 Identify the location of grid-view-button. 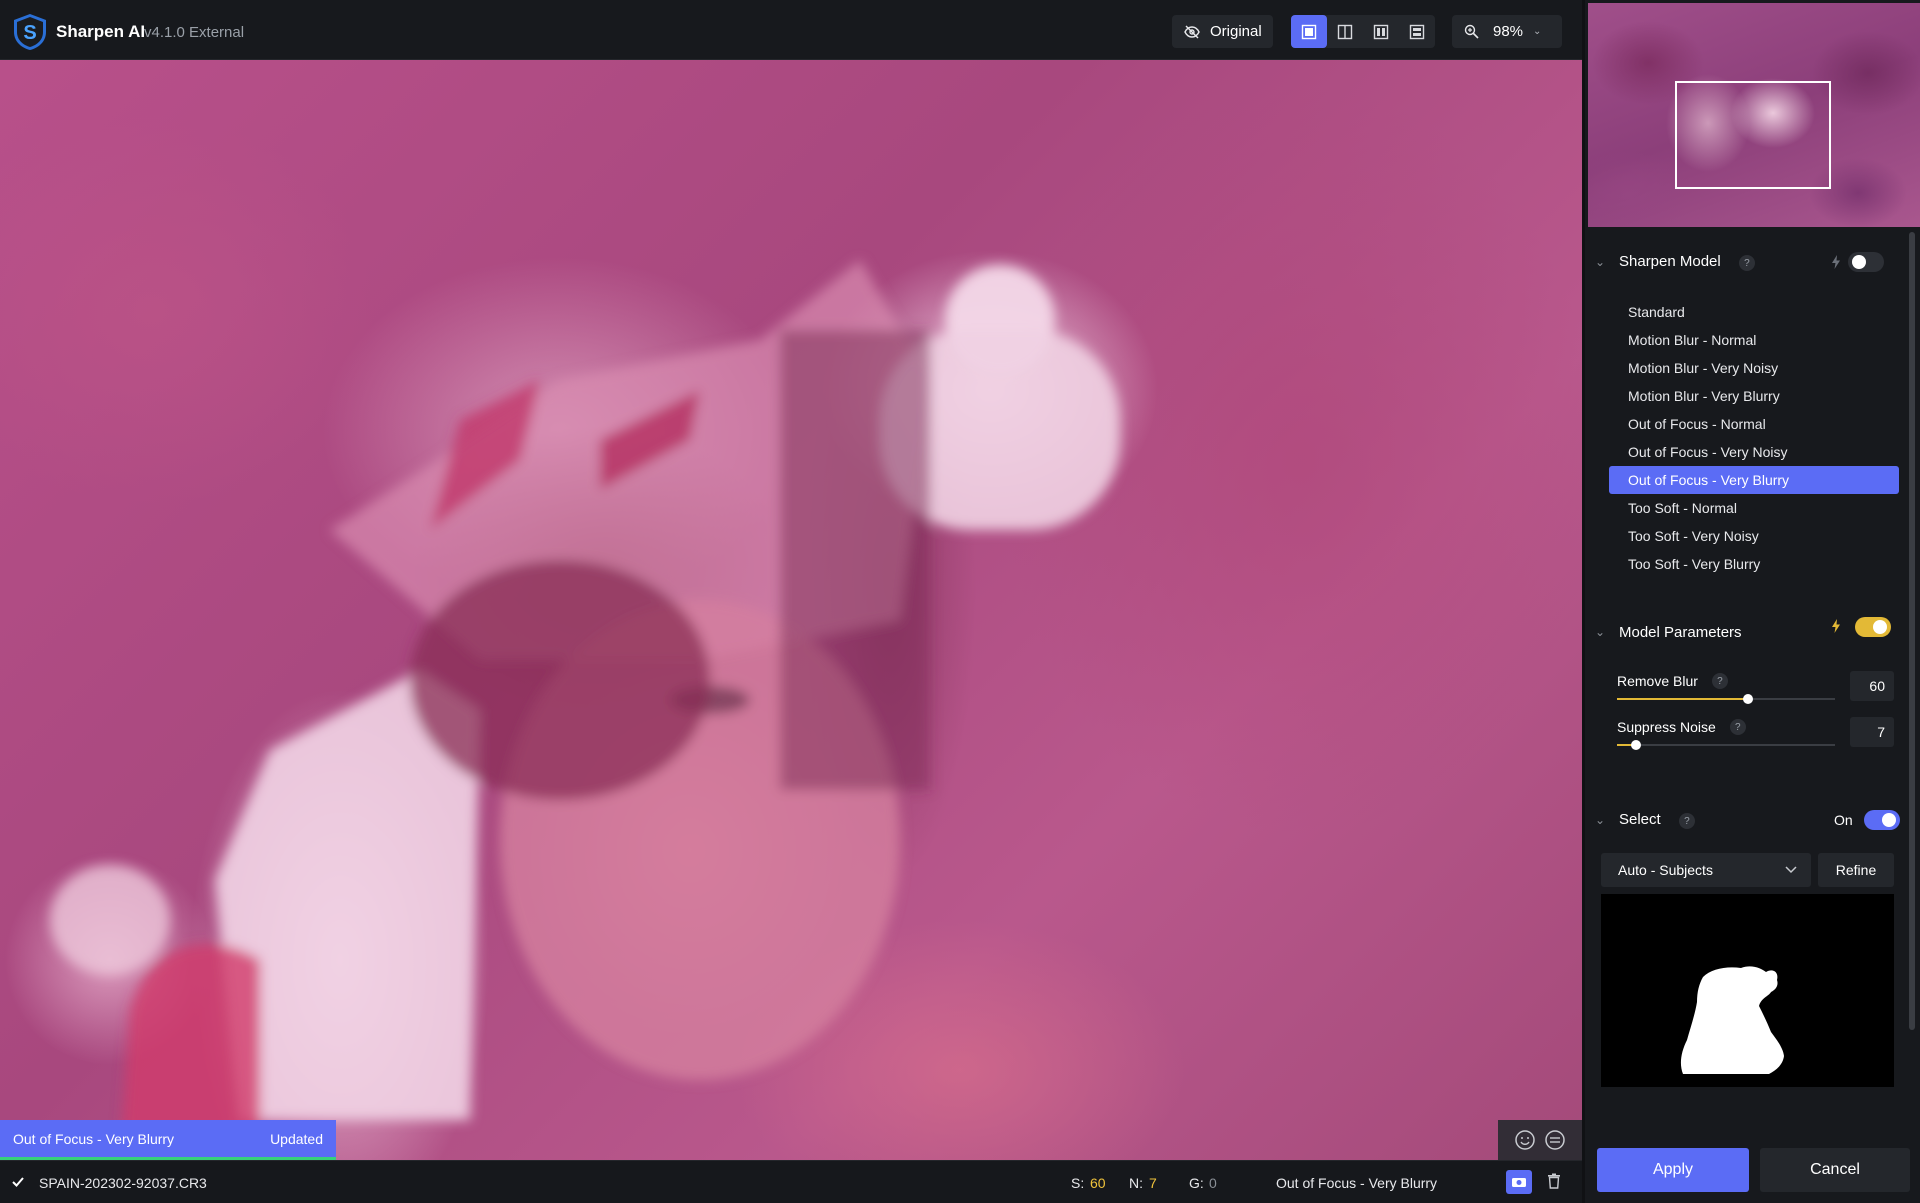
(1417, 31).